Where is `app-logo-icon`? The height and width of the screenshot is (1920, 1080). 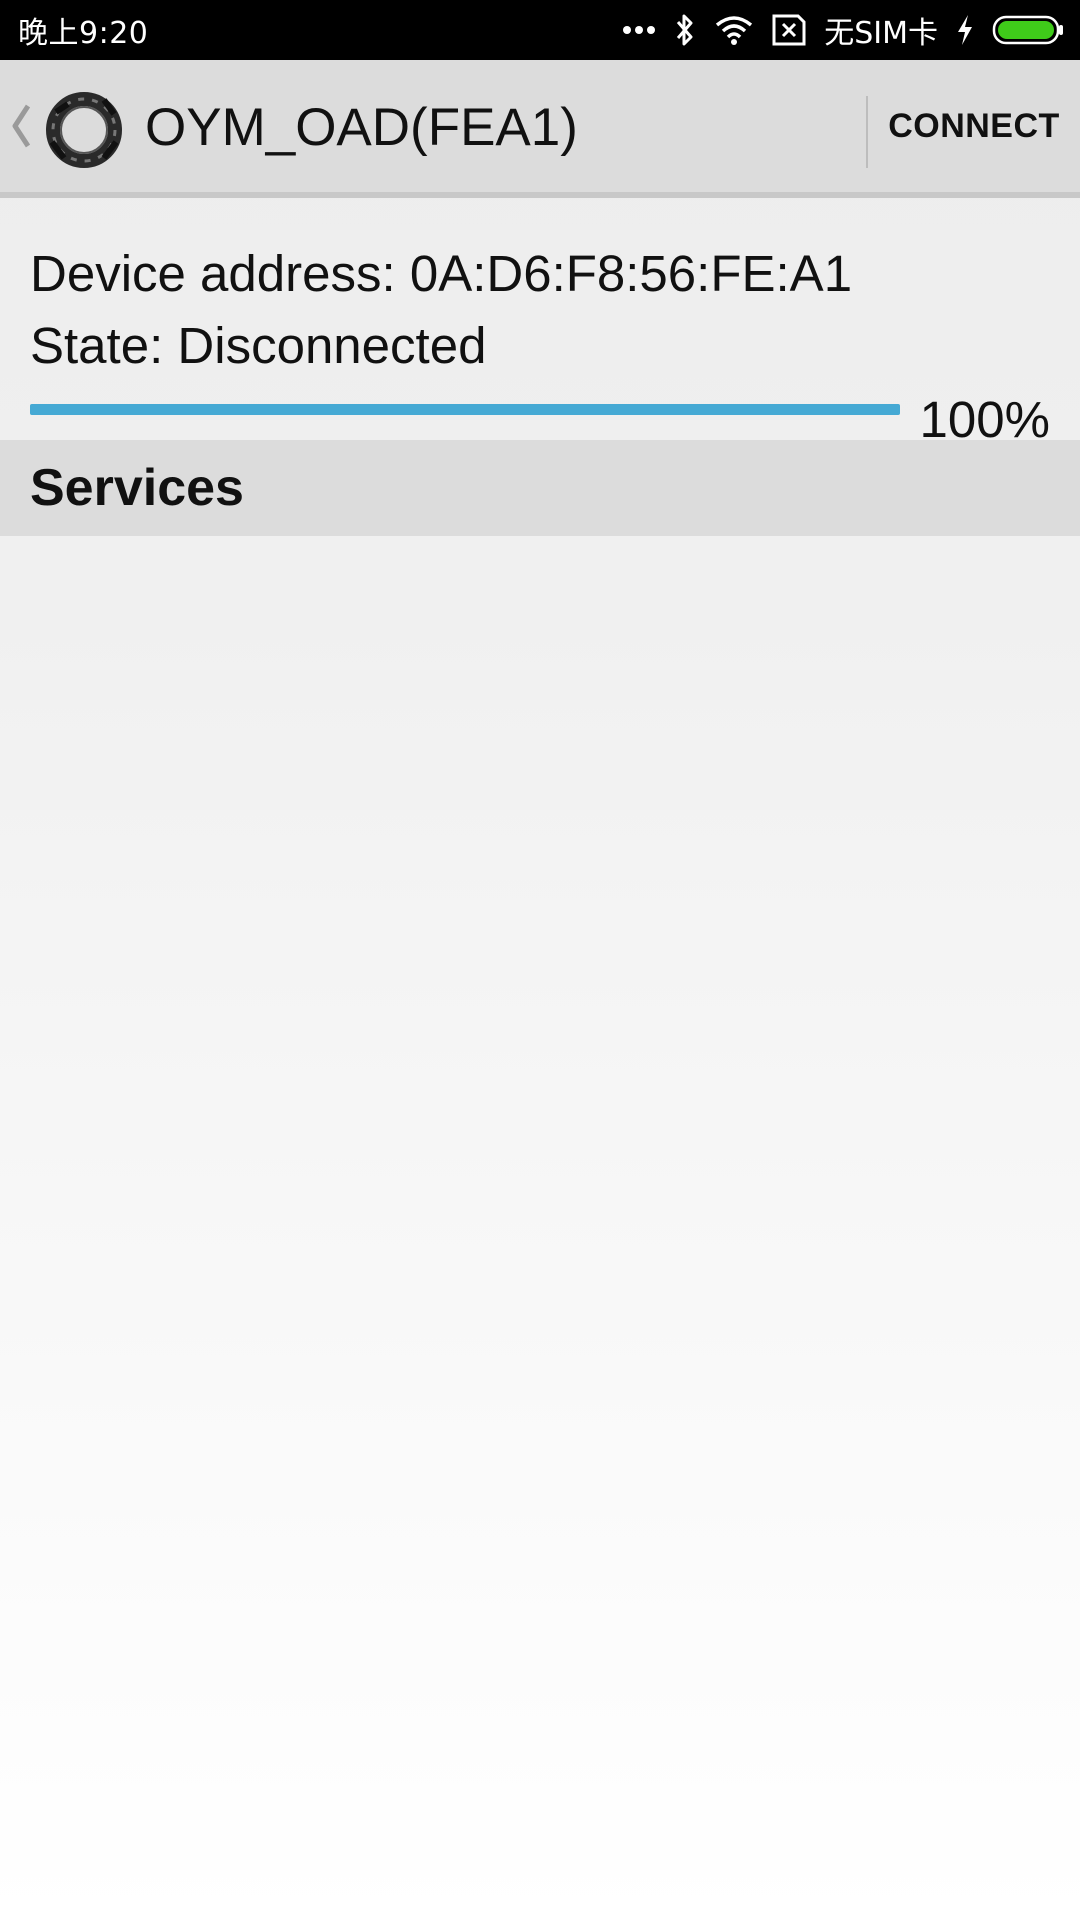 app-logo-icon is located at coordinates (84, 130).